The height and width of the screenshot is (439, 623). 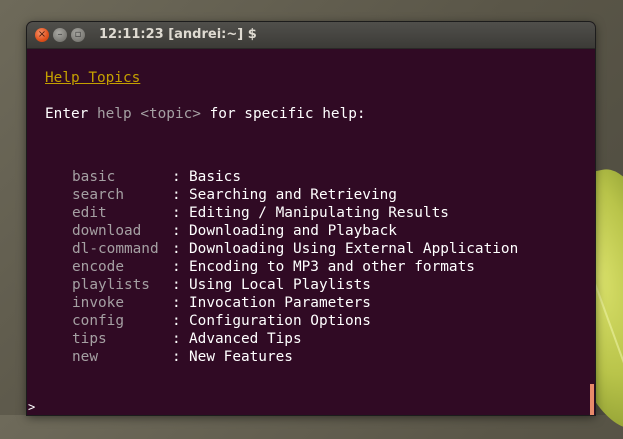 What do you see at coordinates (98, 195) in the screenshot?
I see `topic-name: search` at bounding box center [98, 195].